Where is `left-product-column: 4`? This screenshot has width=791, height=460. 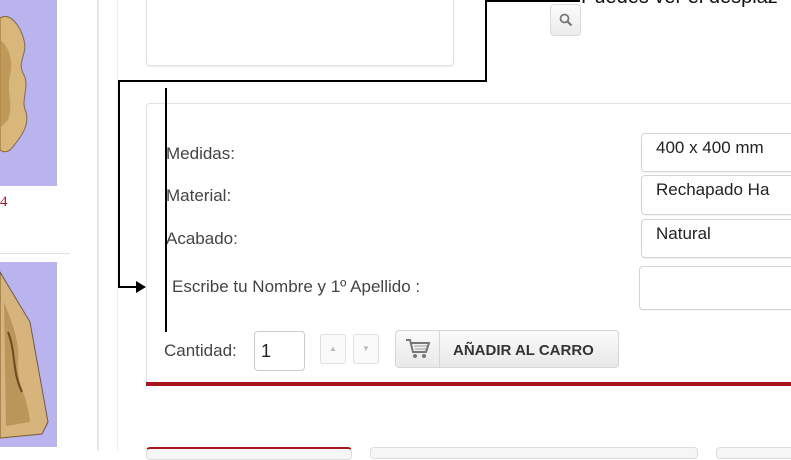 left-product-column: 4 is located at coordinates (48, 225).